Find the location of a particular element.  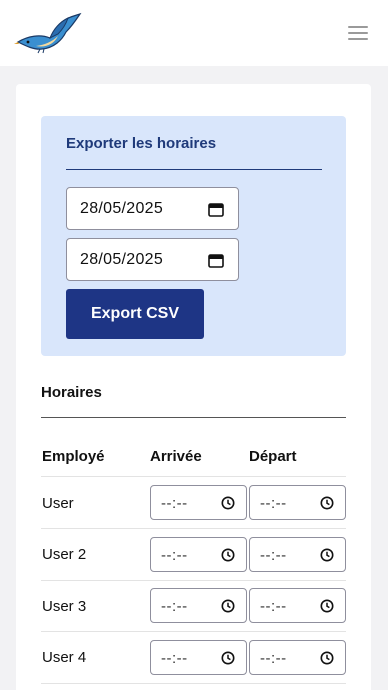

end-date-input: 28/05/2025 is located at coordinates (152, 259).